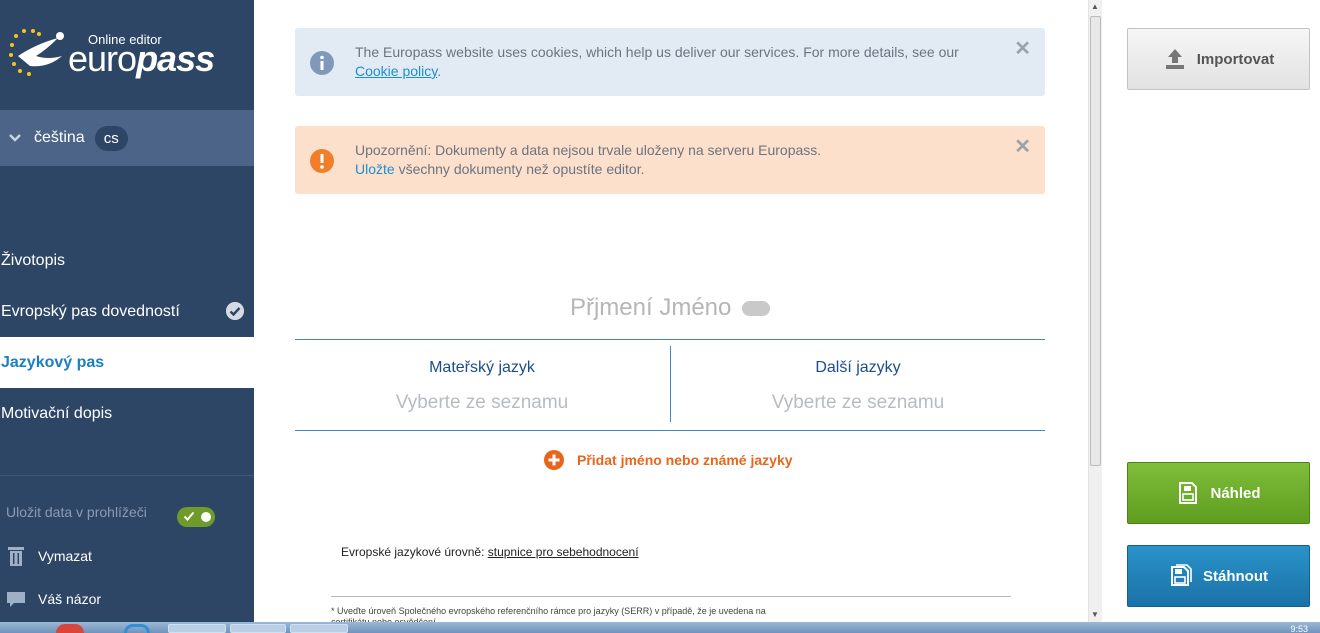 The width and height of the screenshot is (1320, 633). I want to click on save-in-browser-toggle, so click(196, 517).